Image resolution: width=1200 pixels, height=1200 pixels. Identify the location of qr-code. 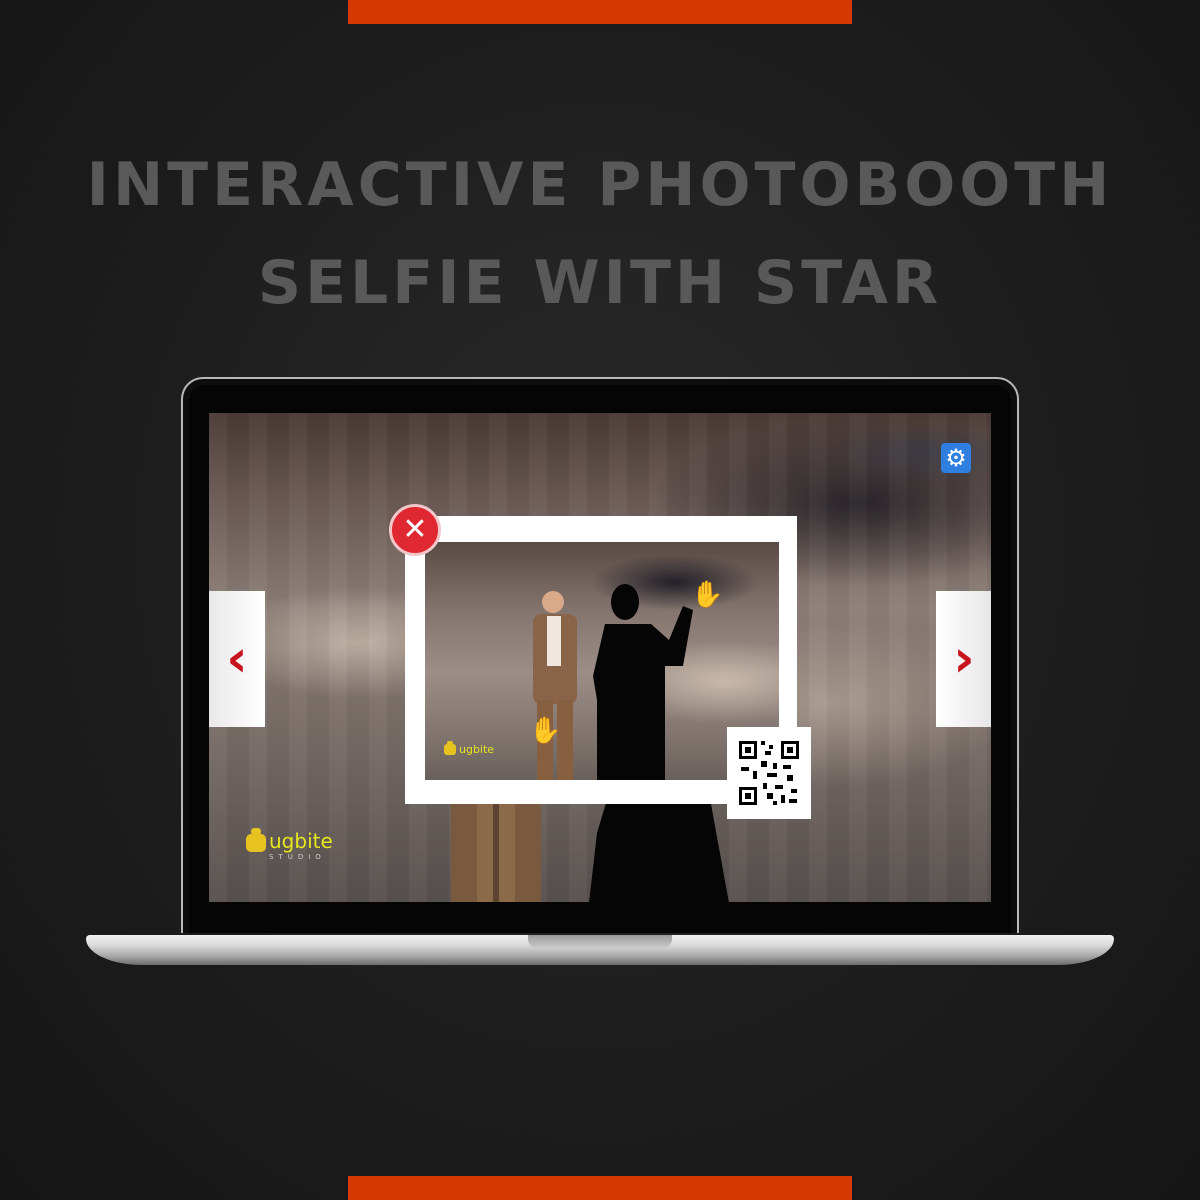
(769, 773).